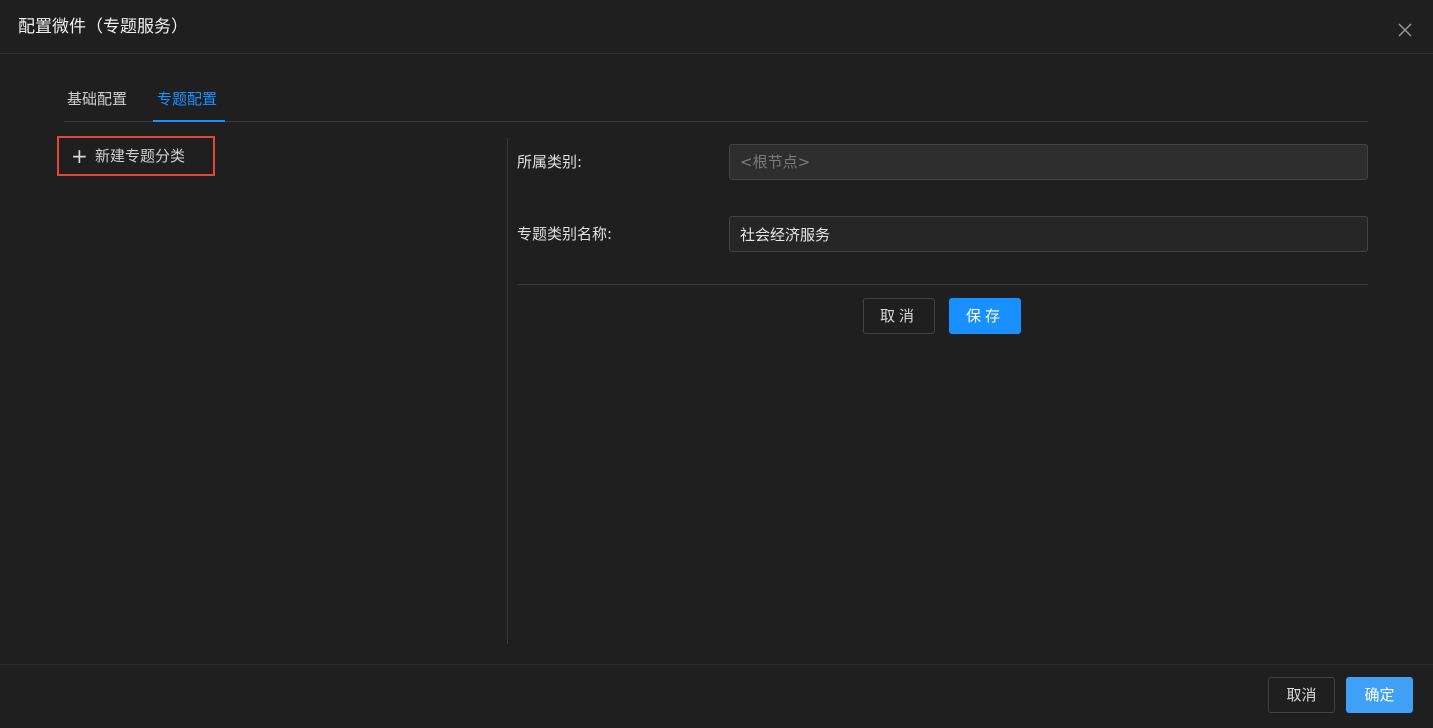 This screenshot has width=1433, height=728. What do you see at coordinates (565, 234) in the screenshot?
I see `category-name-label: 专题类别名称:` at bounding box center [565, 234].